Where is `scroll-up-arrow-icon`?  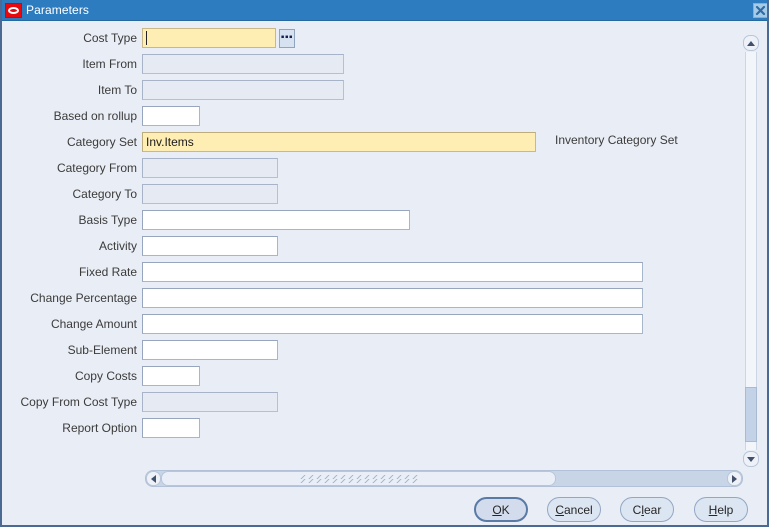 scroll-up-arrow-icon is located at coordinates (751, 43).